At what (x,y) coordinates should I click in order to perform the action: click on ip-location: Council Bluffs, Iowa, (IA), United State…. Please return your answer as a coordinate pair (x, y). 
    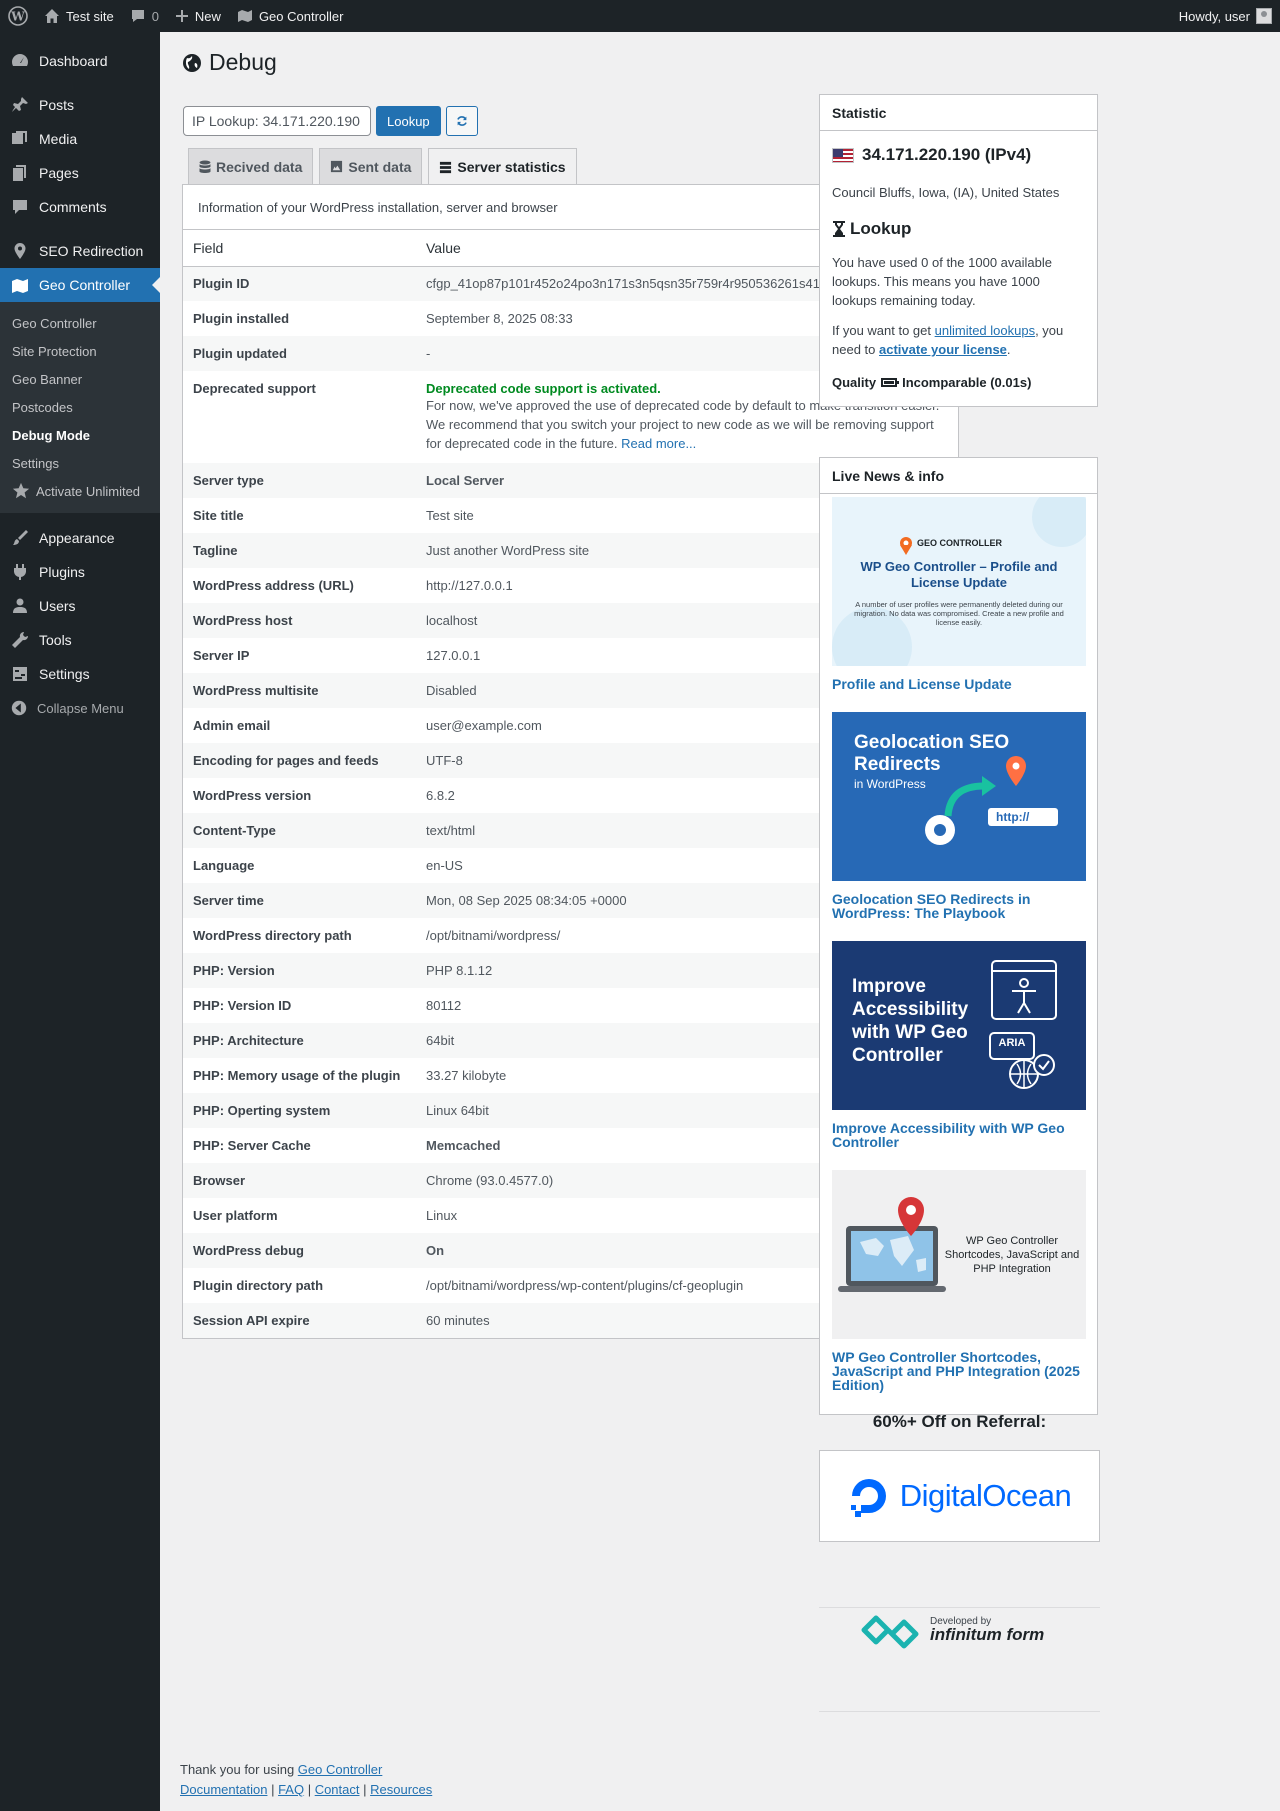
    Looking at the image, I should click on (946, 192).